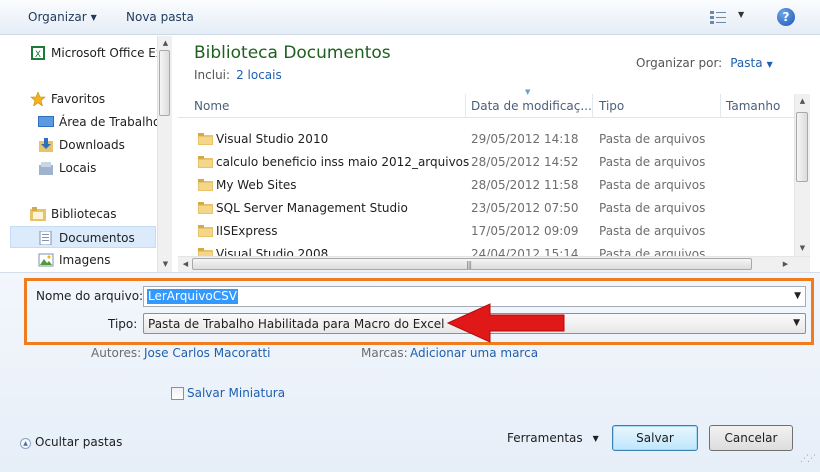 This screenshot has width=820, height=472. What do you see at coordinates (802, 147) in the screenshot?
I see `file-list-vscroll-thumb` at bounding box center [802, 147].